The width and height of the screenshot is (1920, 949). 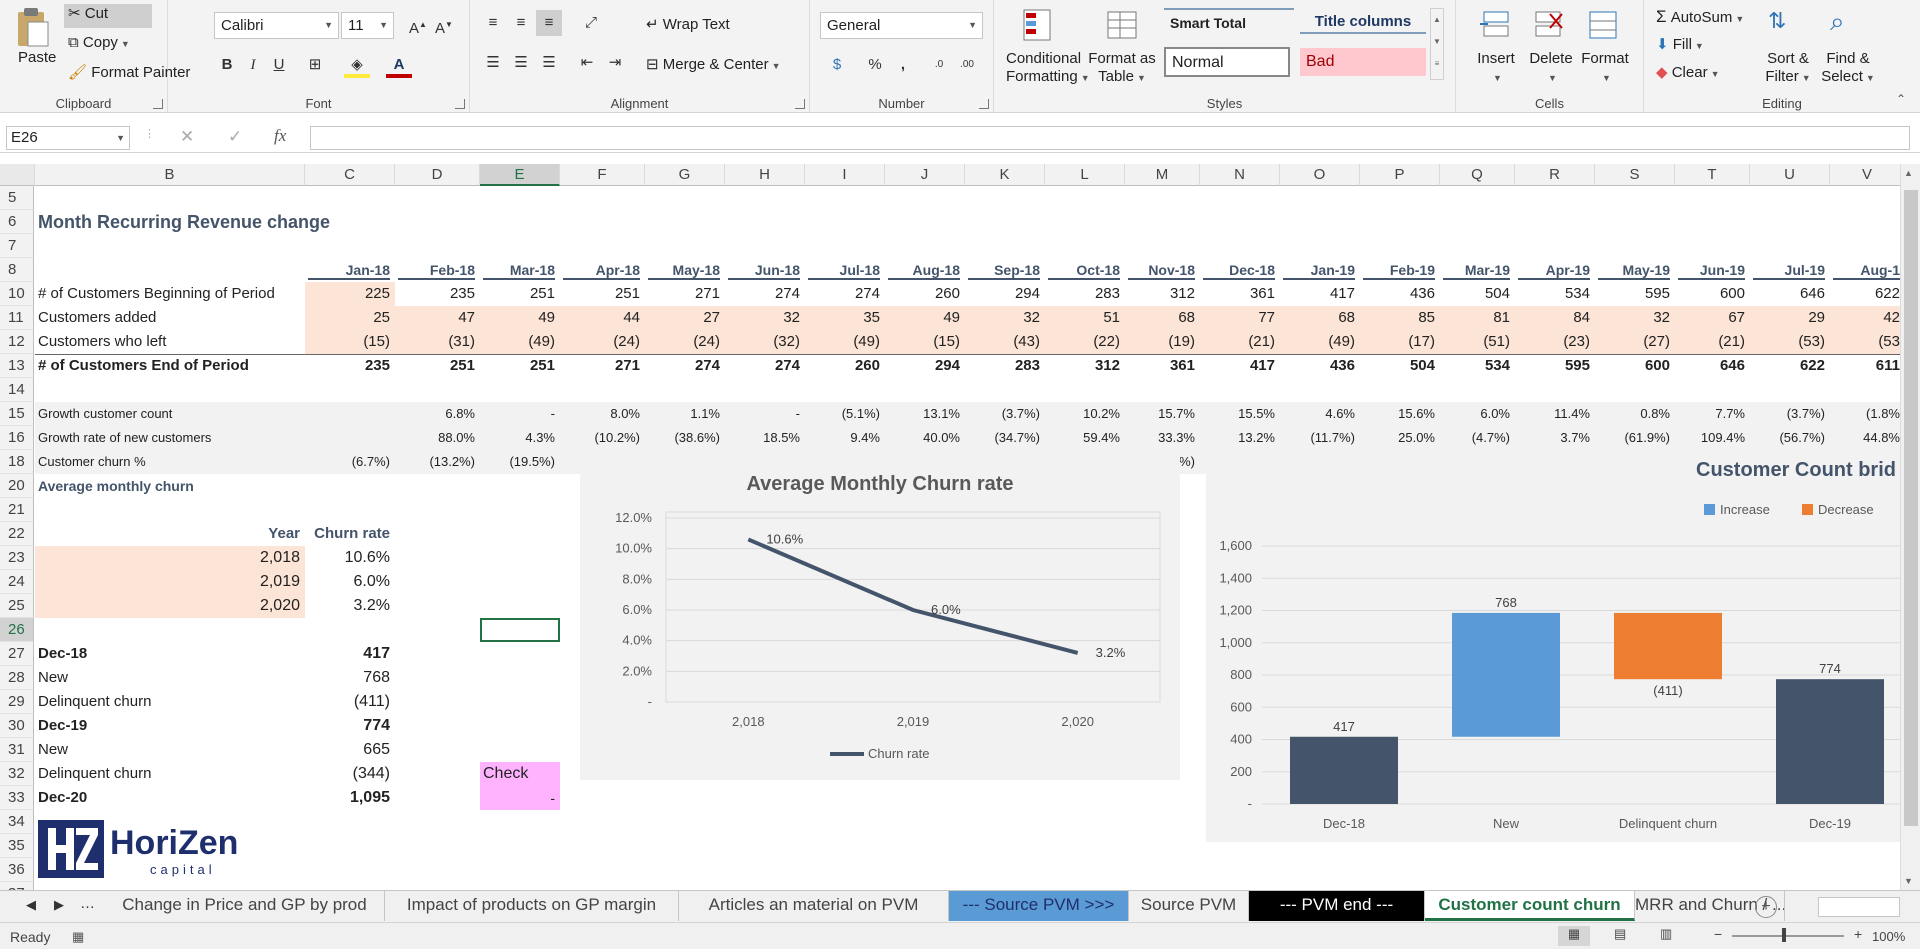 What do you see at coordinates (315, 65) in the screenshot?
I see `borders-icon: ⊞` at bounding box center [315, 65].